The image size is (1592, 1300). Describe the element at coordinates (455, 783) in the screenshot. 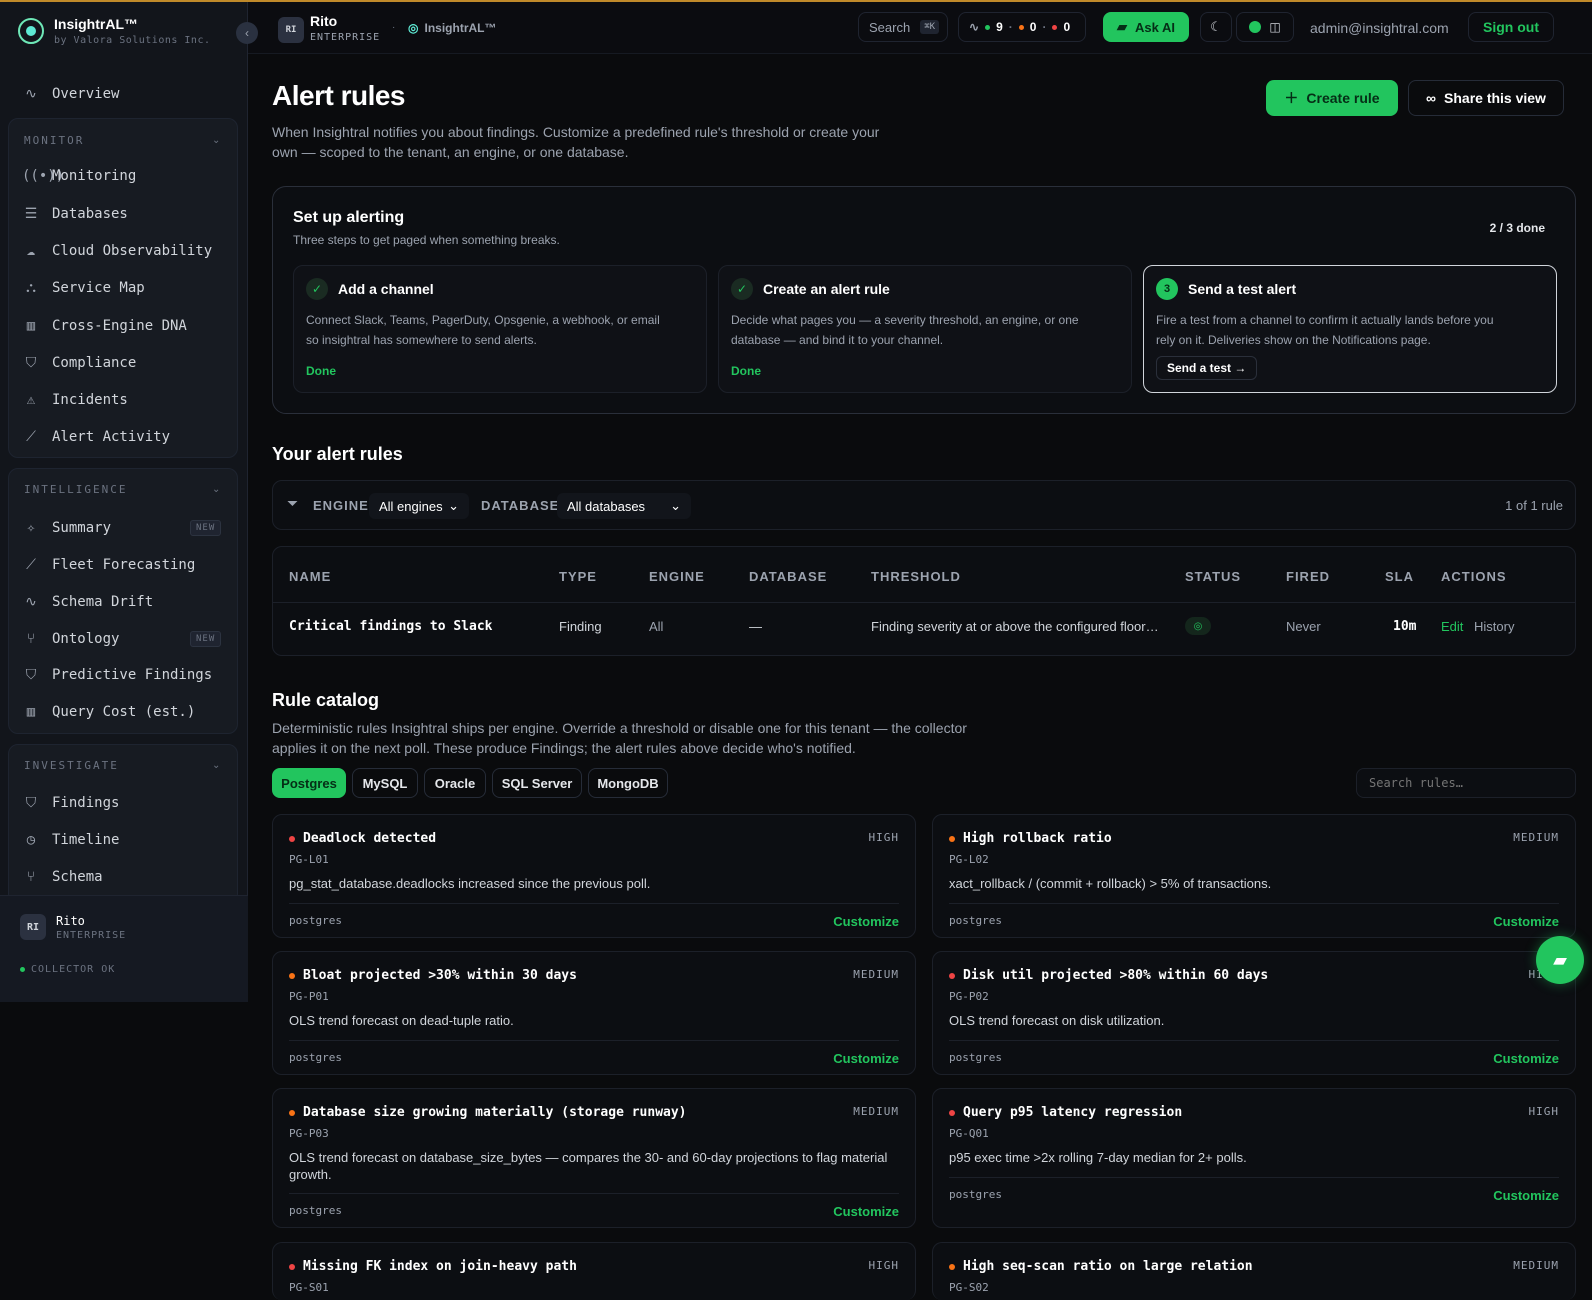

I see `tab-oracle: Oracle` at that location.